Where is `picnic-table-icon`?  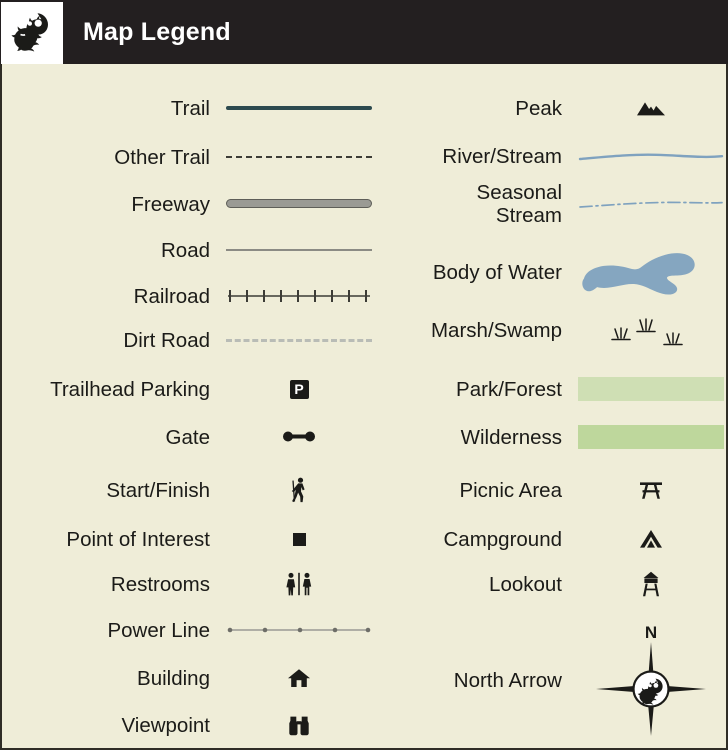
picnic-table-icon is located at coordinates (651, 490).